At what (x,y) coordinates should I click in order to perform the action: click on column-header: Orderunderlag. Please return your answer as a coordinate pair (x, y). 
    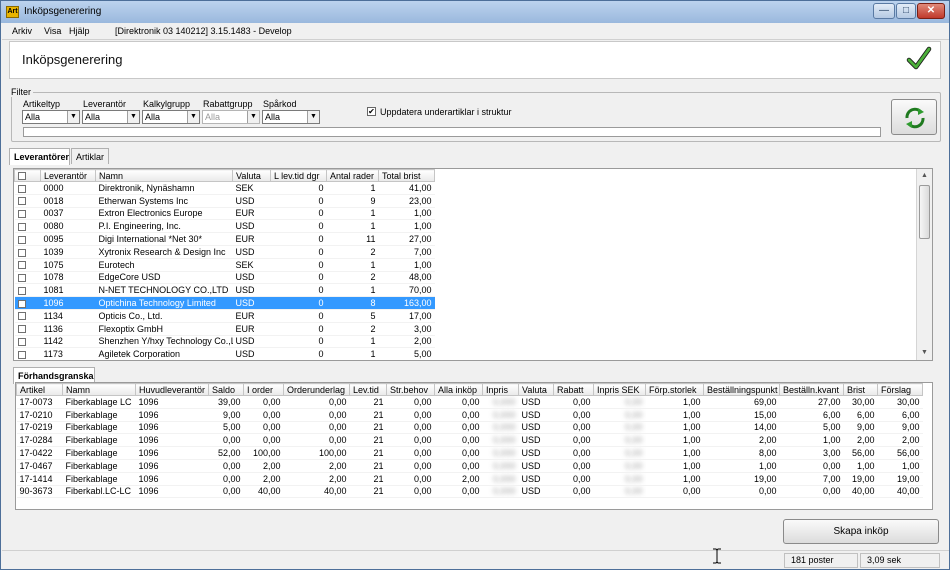
    Looking at the image, I should click on (316, 389).